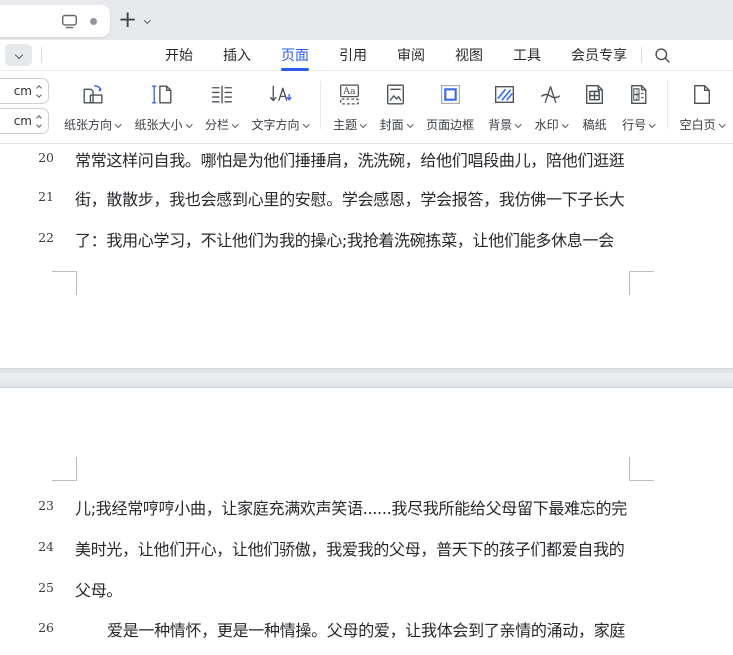 This screenshot has height=655, width=733. I want to click on blank-page-button: 空白页, so click(702, 104).